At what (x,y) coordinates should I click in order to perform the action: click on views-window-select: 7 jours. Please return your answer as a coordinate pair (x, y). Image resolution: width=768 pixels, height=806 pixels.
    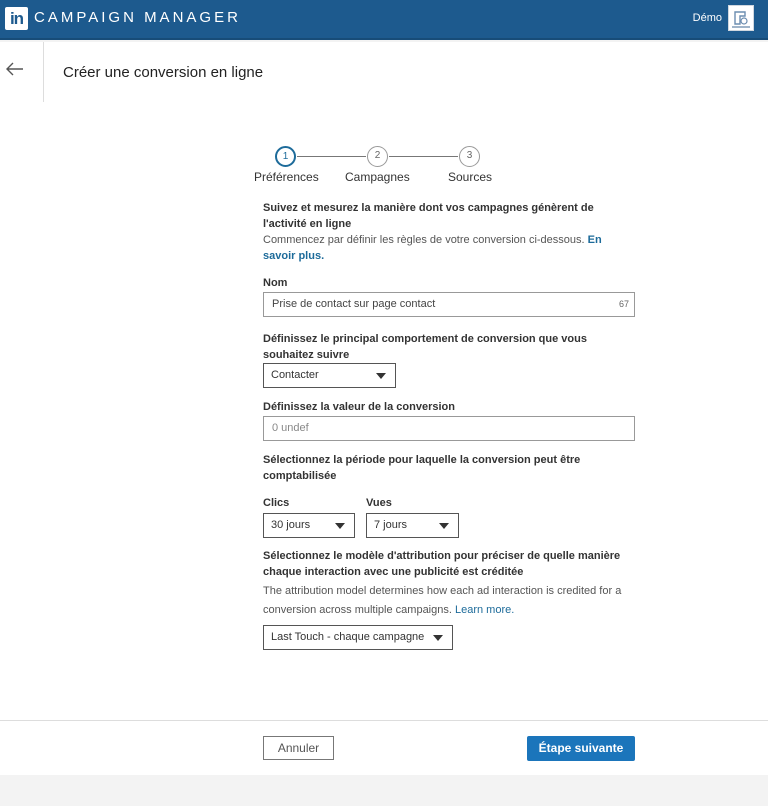
    Looking at the image, I should click on (412, 525).